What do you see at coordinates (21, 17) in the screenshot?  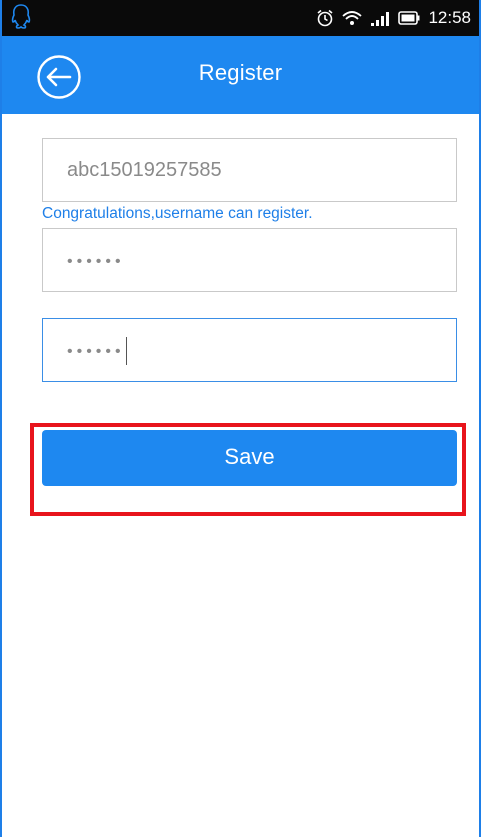 I see `qq-icon` at bounding box center [21, 17].